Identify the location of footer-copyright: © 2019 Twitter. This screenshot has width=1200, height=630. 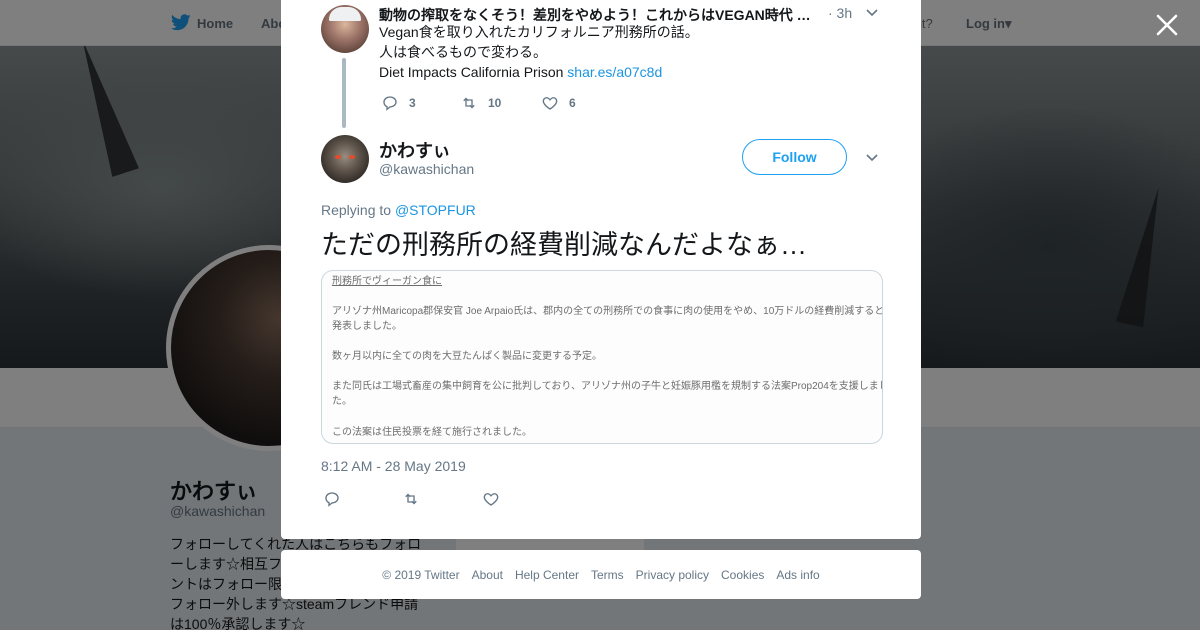
(421, 574).